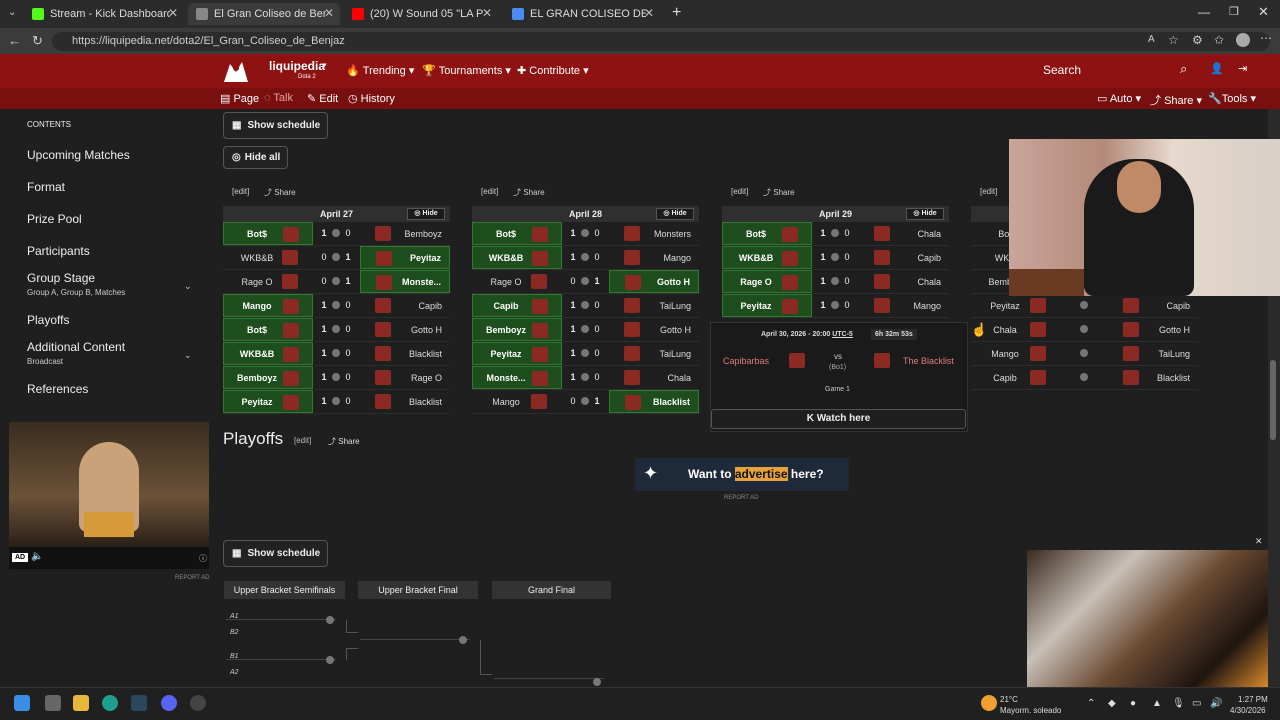  Describe the element at coordinates (1253, 699) in the screenshot. I see `clock-time: 1:27 PM` at that location.